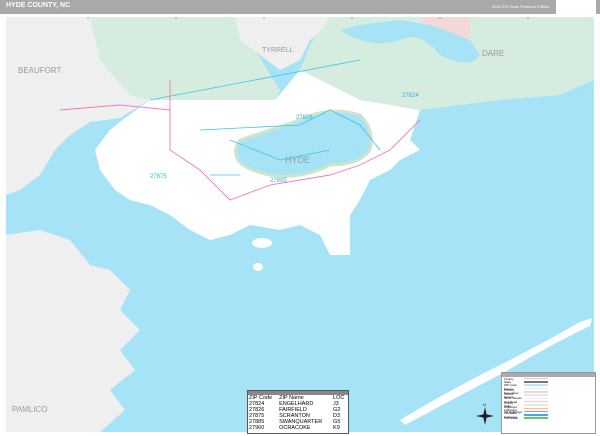 This screenshot has width=600, height=436. I want to click on label-pamlico: PAMLICO, so click(29, 409).